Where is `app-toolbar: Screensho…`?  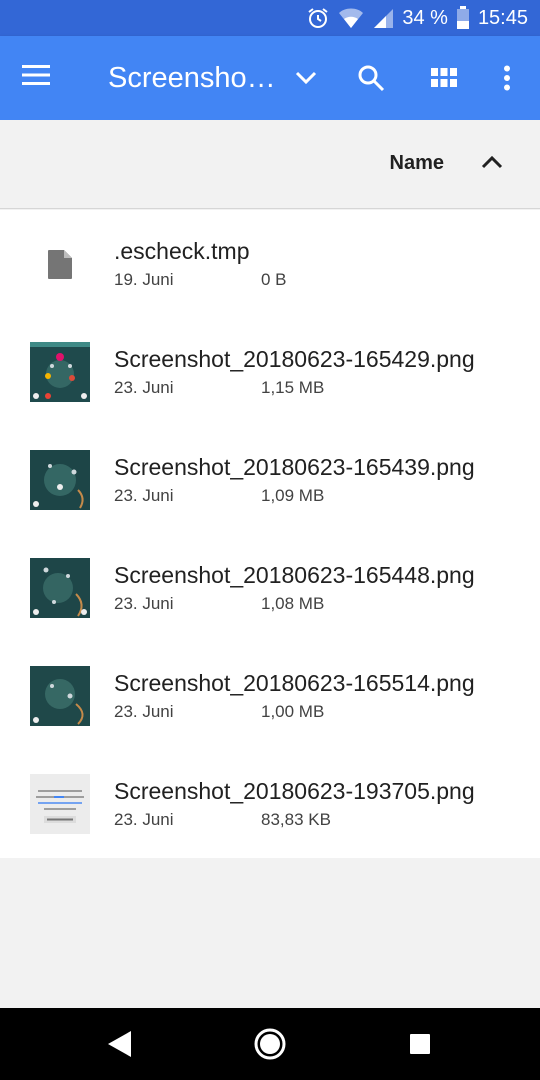
app-toolbar: Screensho… is located at coordinates (270, 78).